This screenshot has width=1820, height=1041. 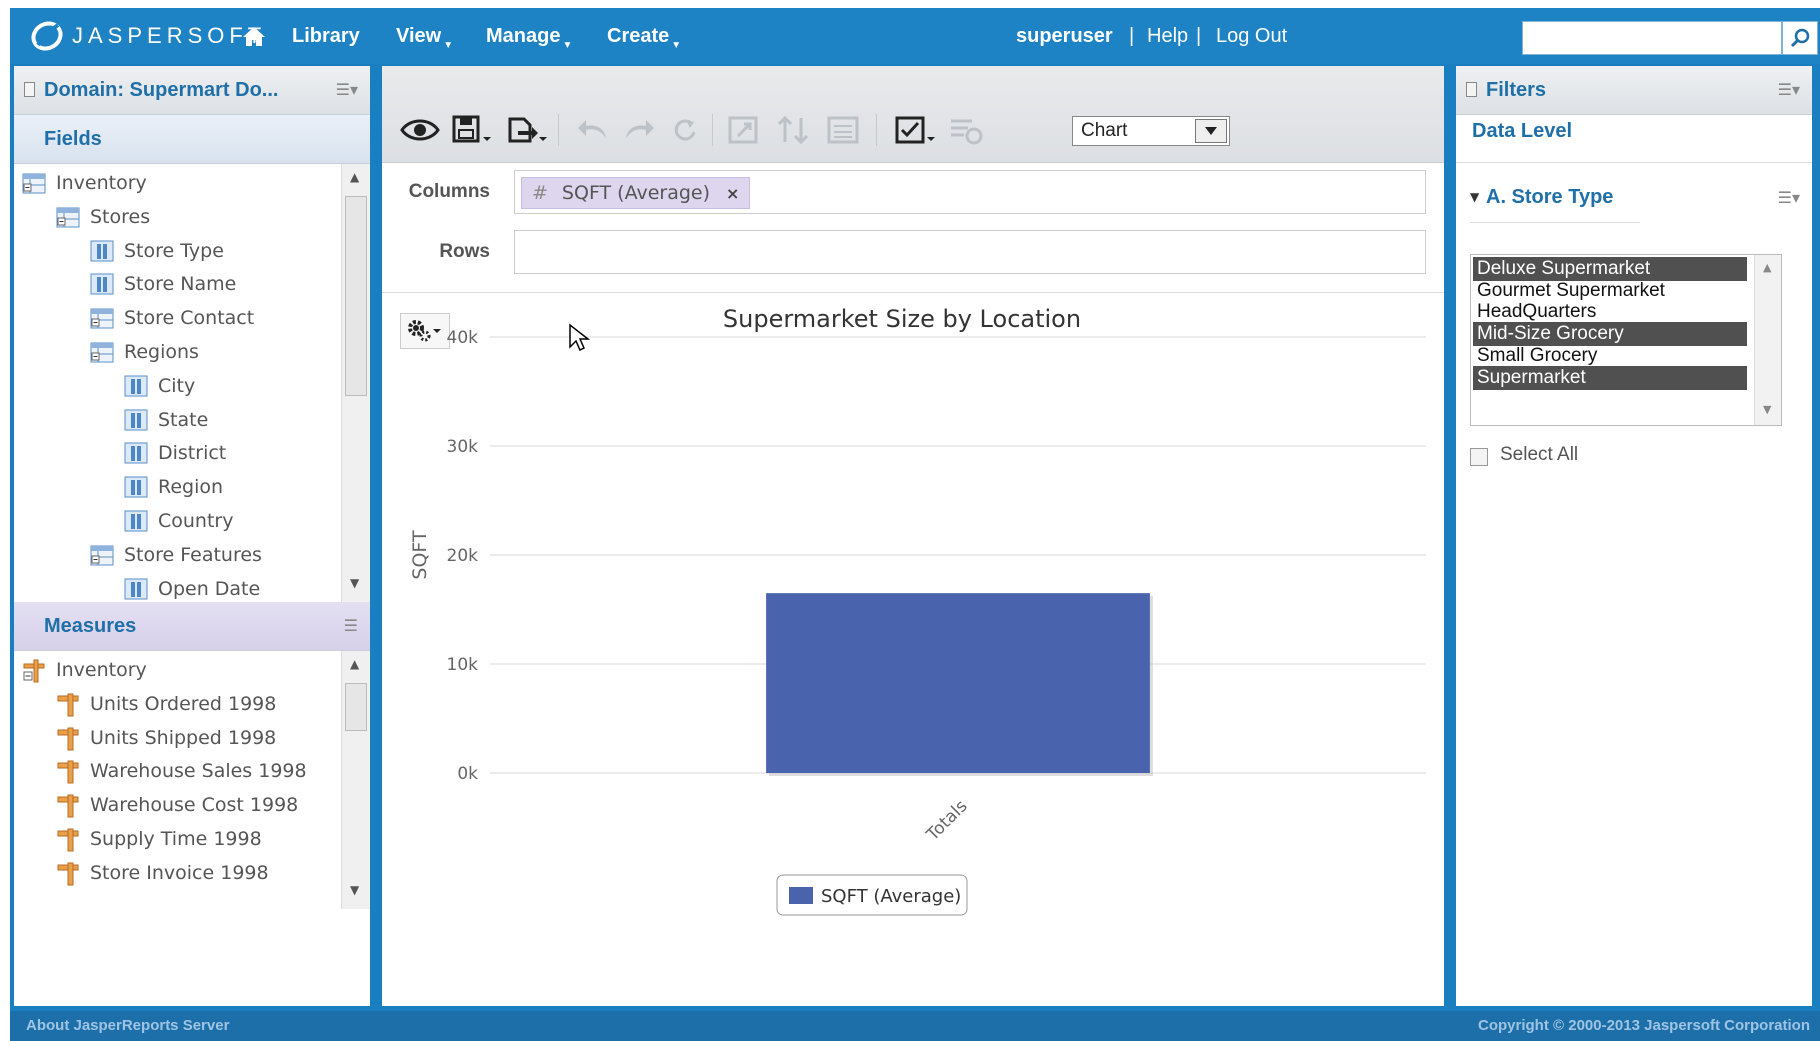 I want to click on field-tree-item: State, so click(x=166, y=420).